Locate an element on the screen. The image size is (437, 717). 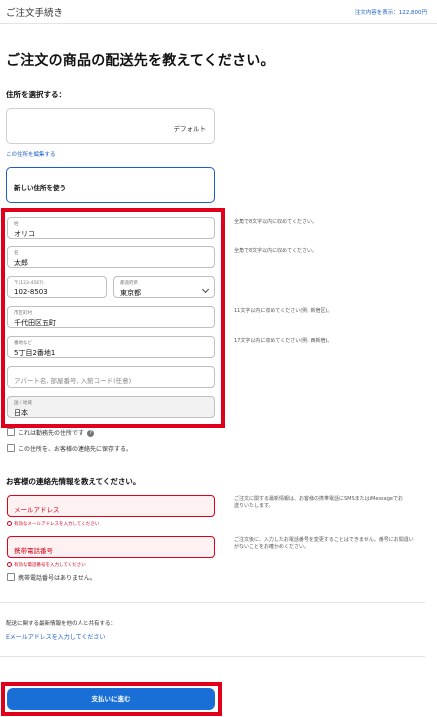
prefecture-select: 都道府県 東京都 is located at coordinates (164, 287).